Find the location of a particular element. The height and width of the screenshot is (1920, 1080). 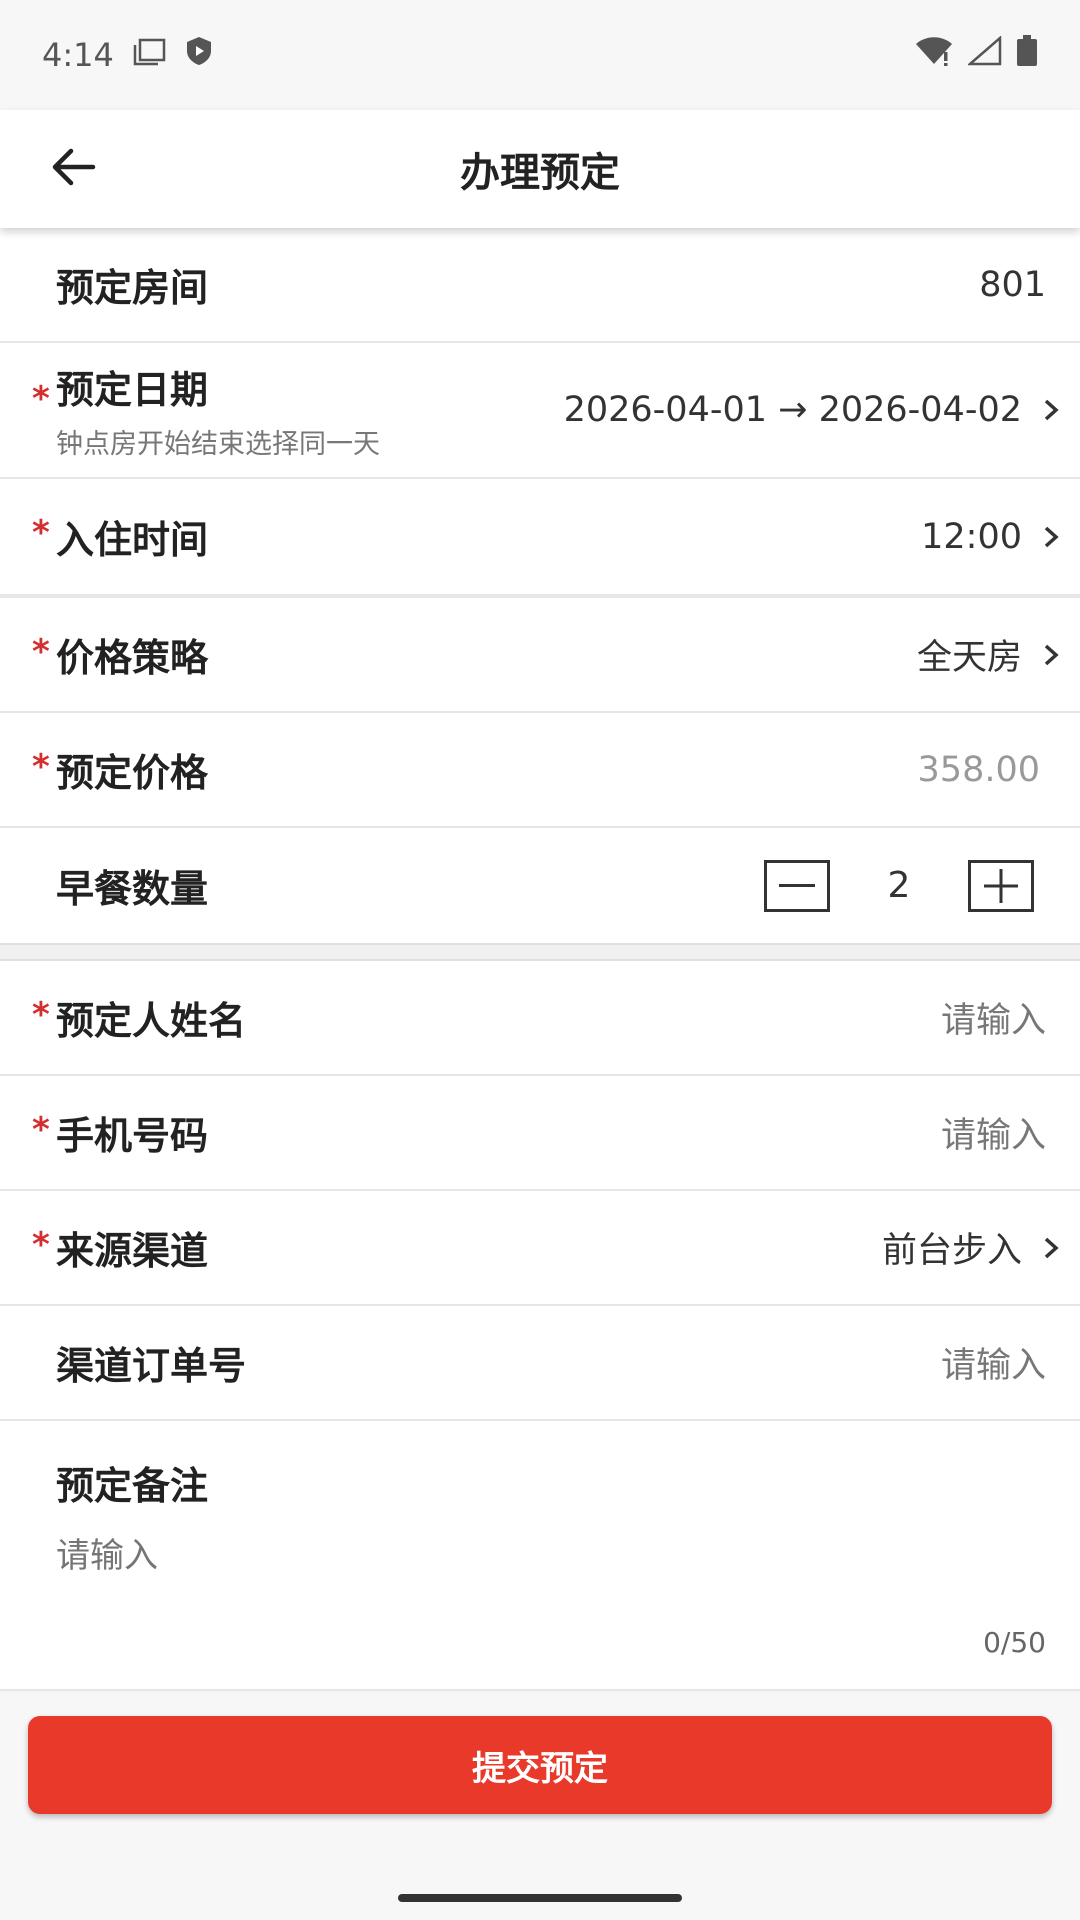

battery-icon is located at coordinates (1027, 55).